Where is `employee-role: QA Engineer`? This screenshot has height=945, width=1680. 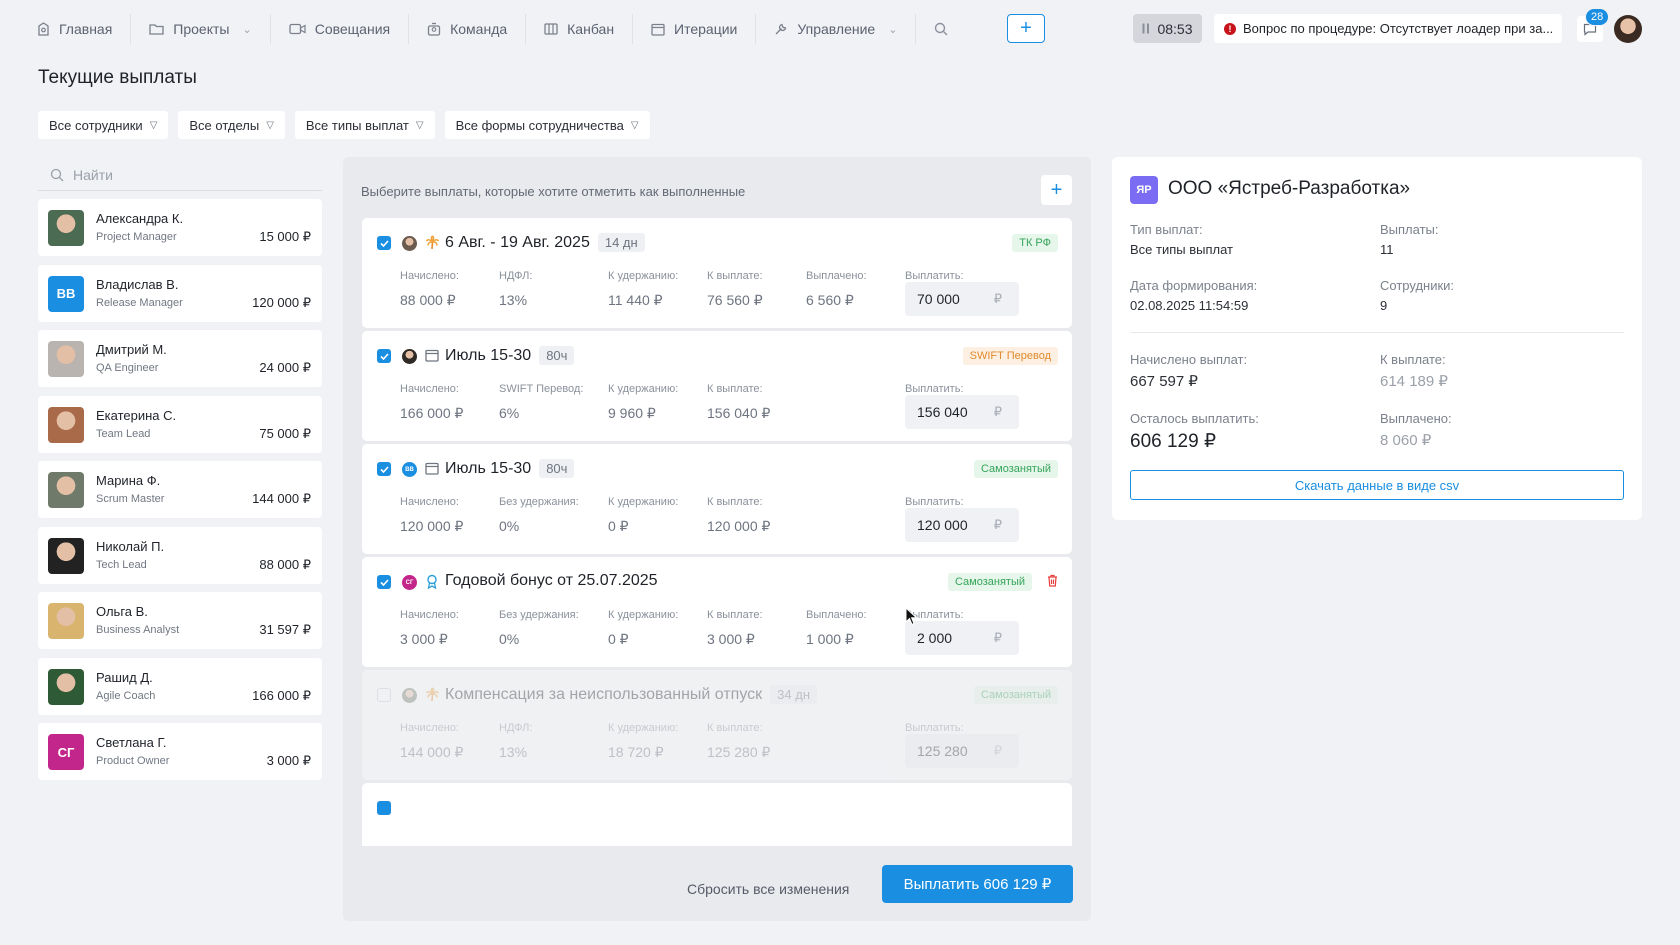 employee-role: QA Engineer is located at coordinates (127, 368).